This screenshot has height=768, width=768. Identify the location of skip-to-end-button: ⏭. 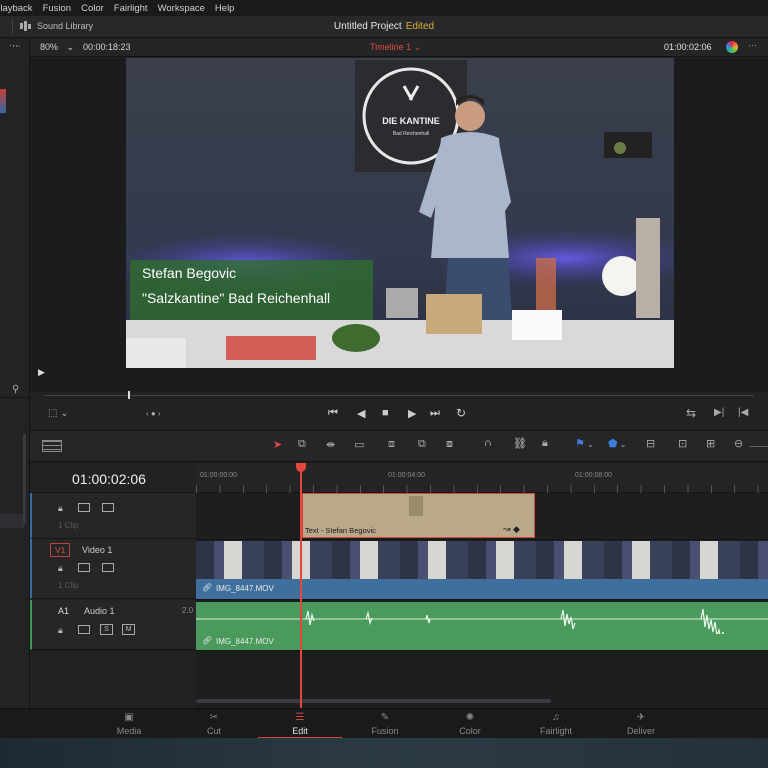
(435, 413).